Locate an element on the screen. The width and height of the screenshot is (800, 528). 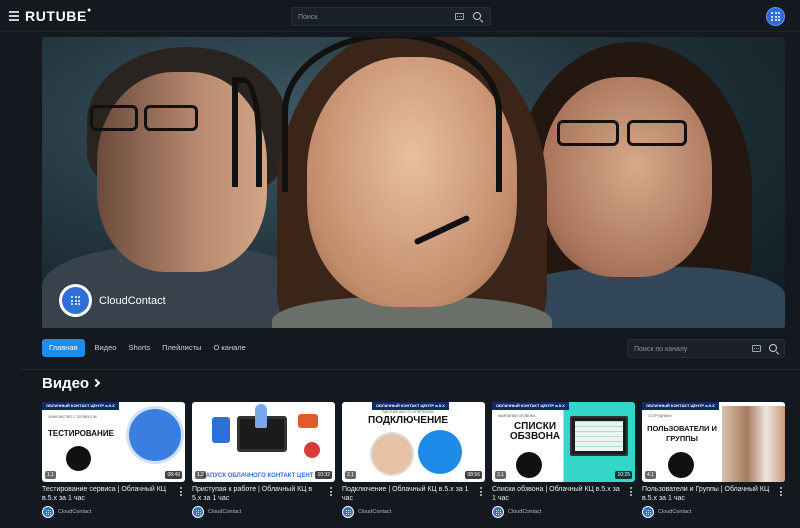
tab-shorts: Shorts is located at coordinates (139, 348).